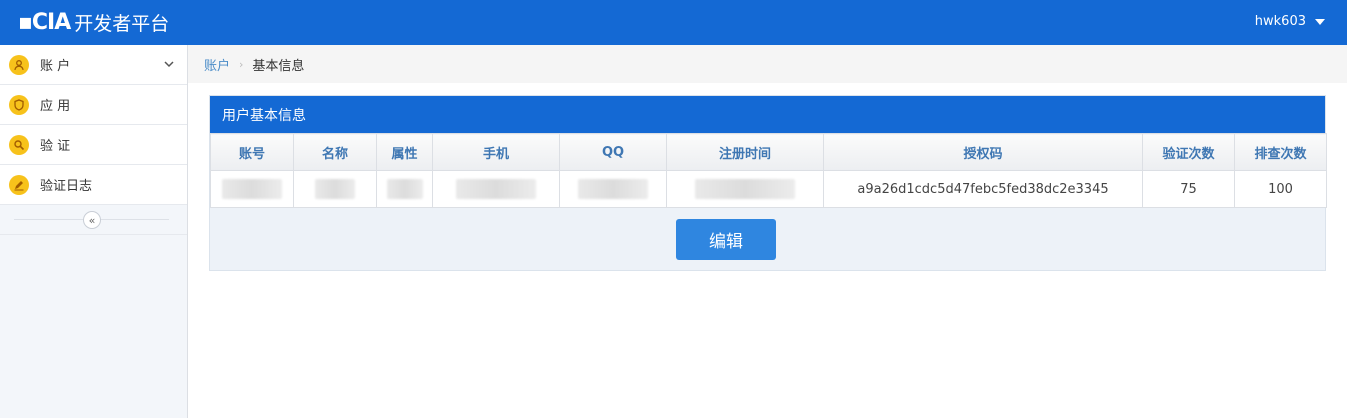 This screenshot has width=1347, height=418. I want to click on cell-name, so click(335, 189).